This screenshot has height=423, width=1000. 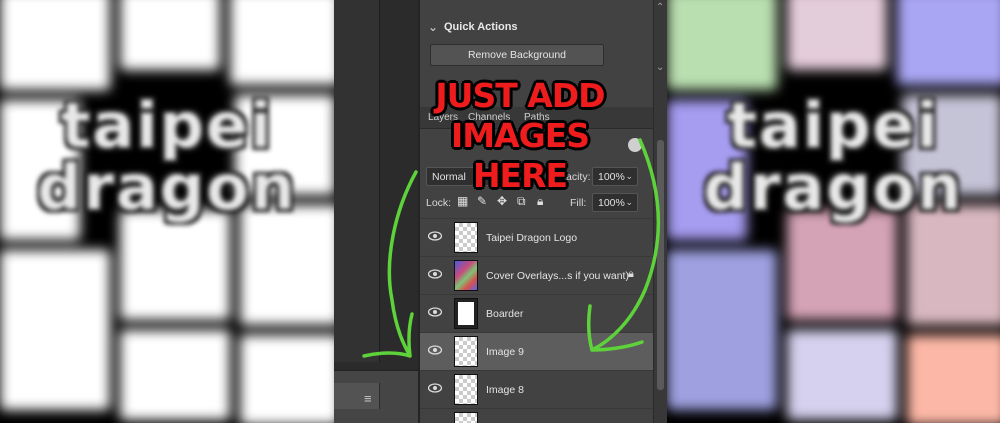 I want to click on lock-all-icon: 🔒︎, so click(x=540, y=201).